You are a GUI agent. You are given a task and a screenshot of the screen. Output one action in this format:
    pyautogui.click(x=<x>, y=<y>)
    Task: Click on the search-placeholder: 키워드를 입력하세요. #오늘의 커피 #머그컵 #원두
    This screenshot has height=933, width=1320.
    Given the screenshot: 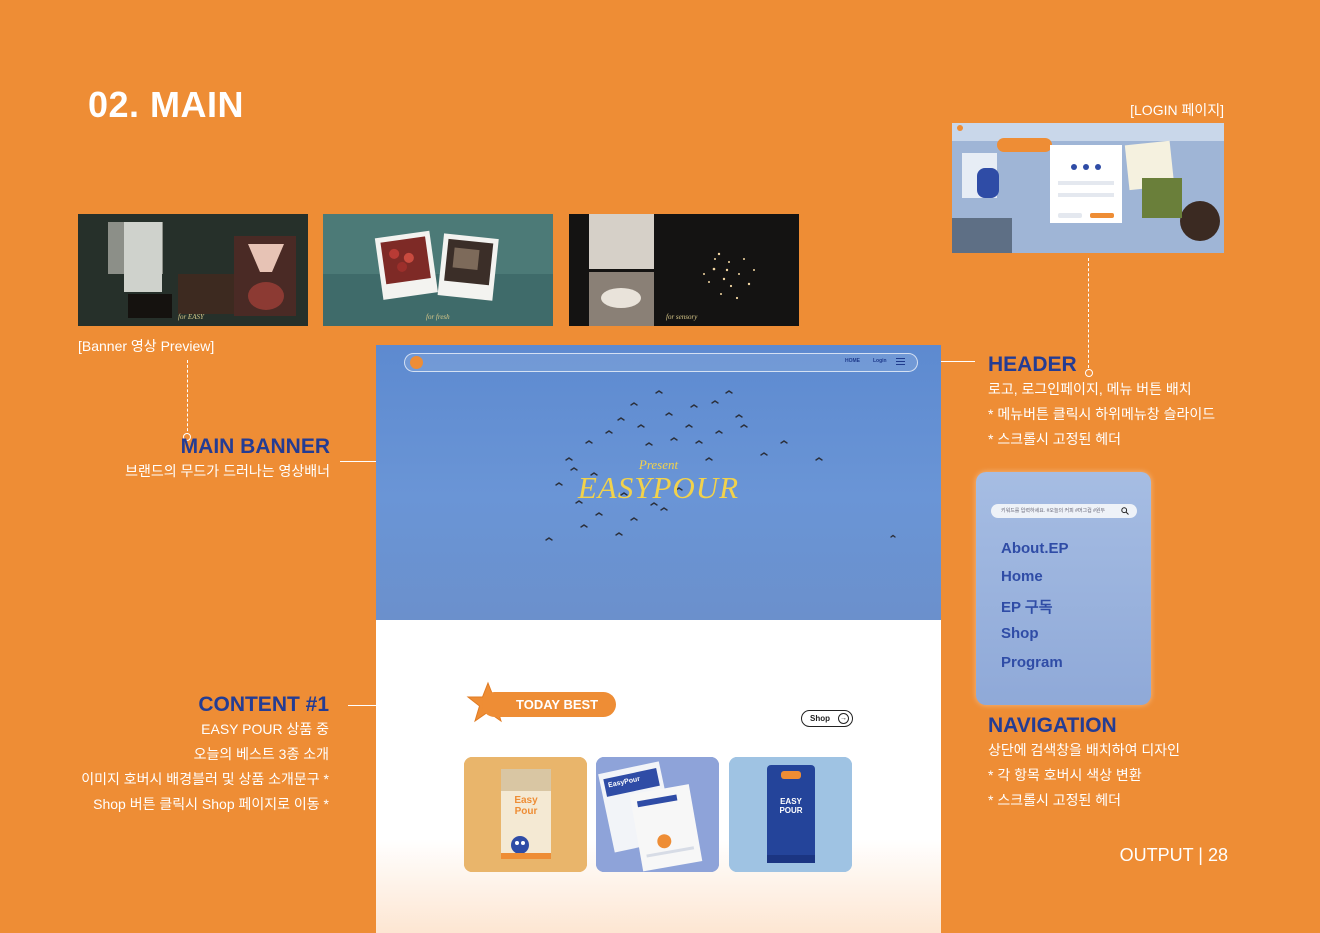 What is the action you would take?
    pyautogui.click(x=1053, y=511)
    